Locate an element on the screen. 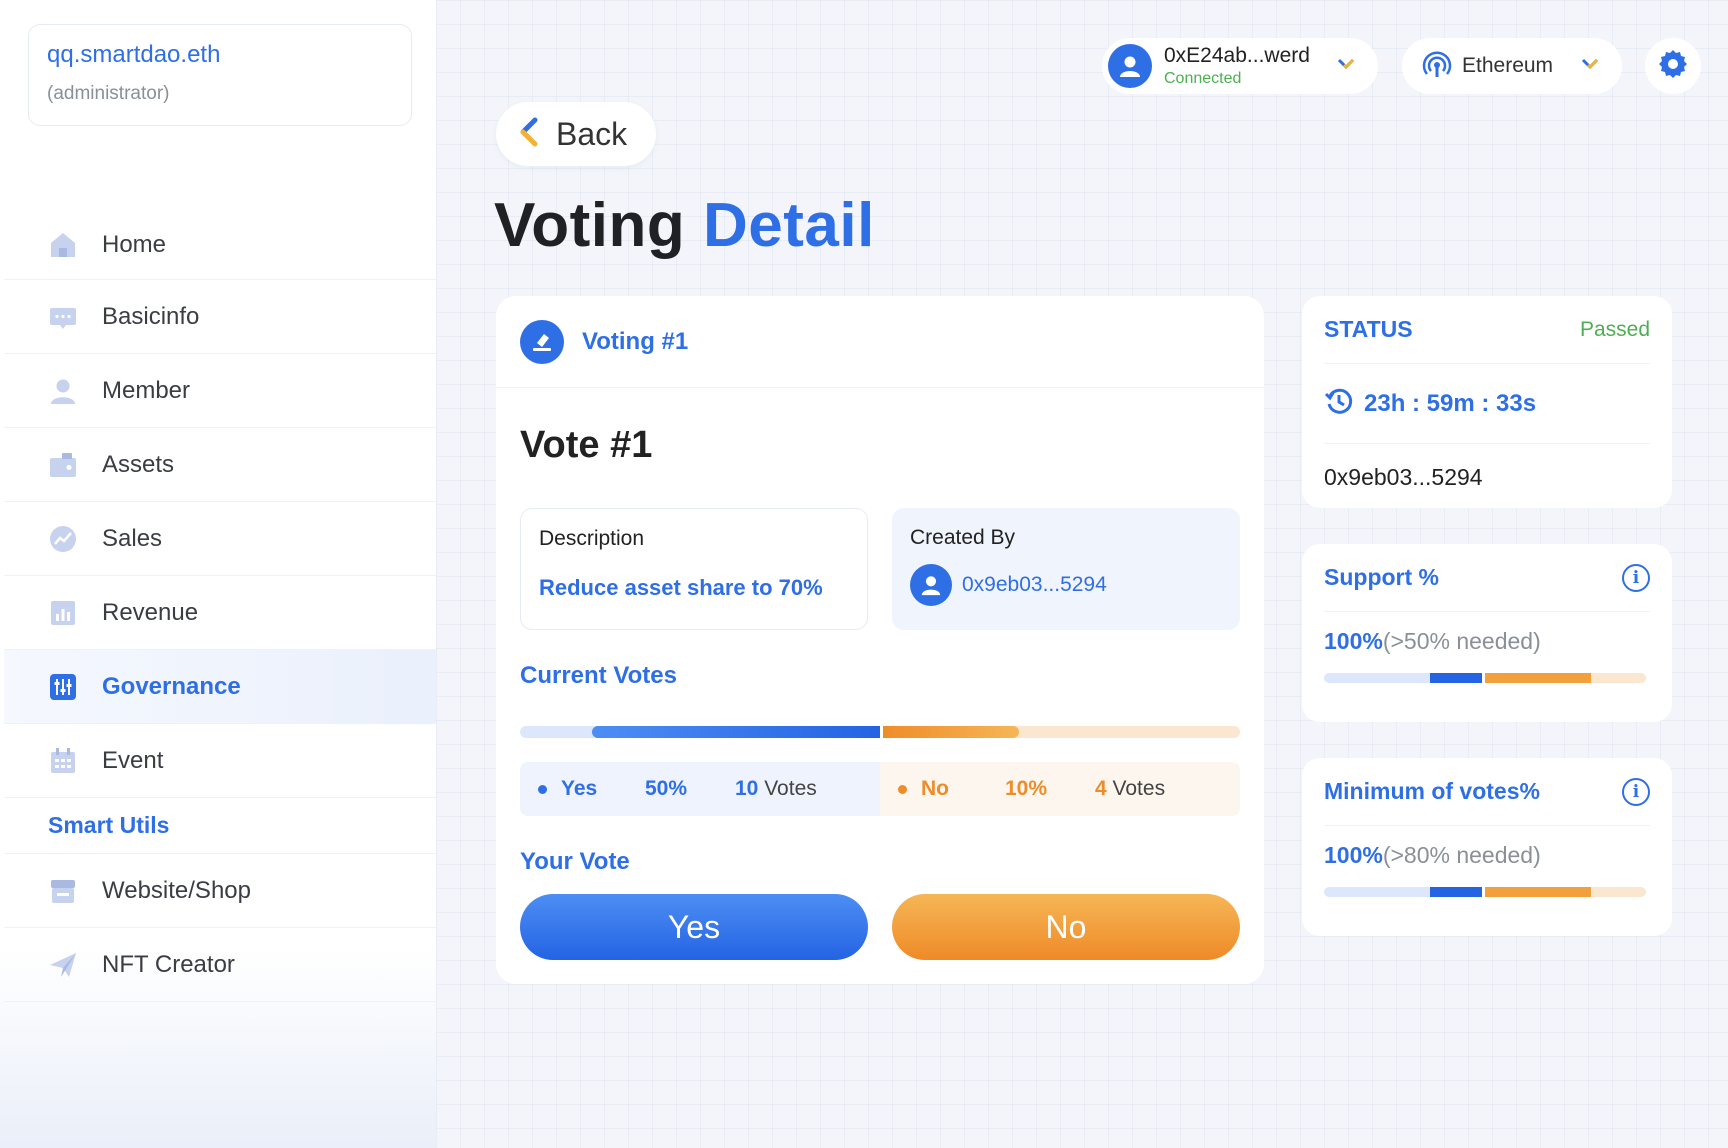 Image resolution: width=1728 pixels, height=1148 pixels. votes-progress-bar is located at coordinates (880, 732).